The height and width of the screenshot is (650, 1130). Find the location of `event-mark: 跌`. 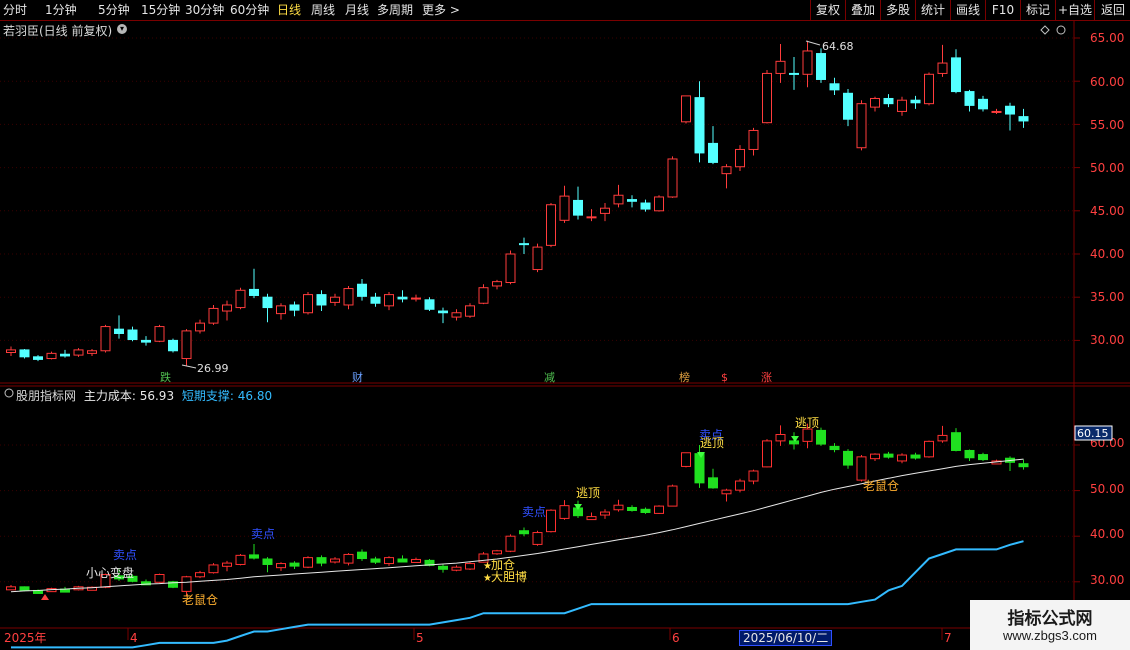

event-mark: 跌 is located at coordinates (165, 377).